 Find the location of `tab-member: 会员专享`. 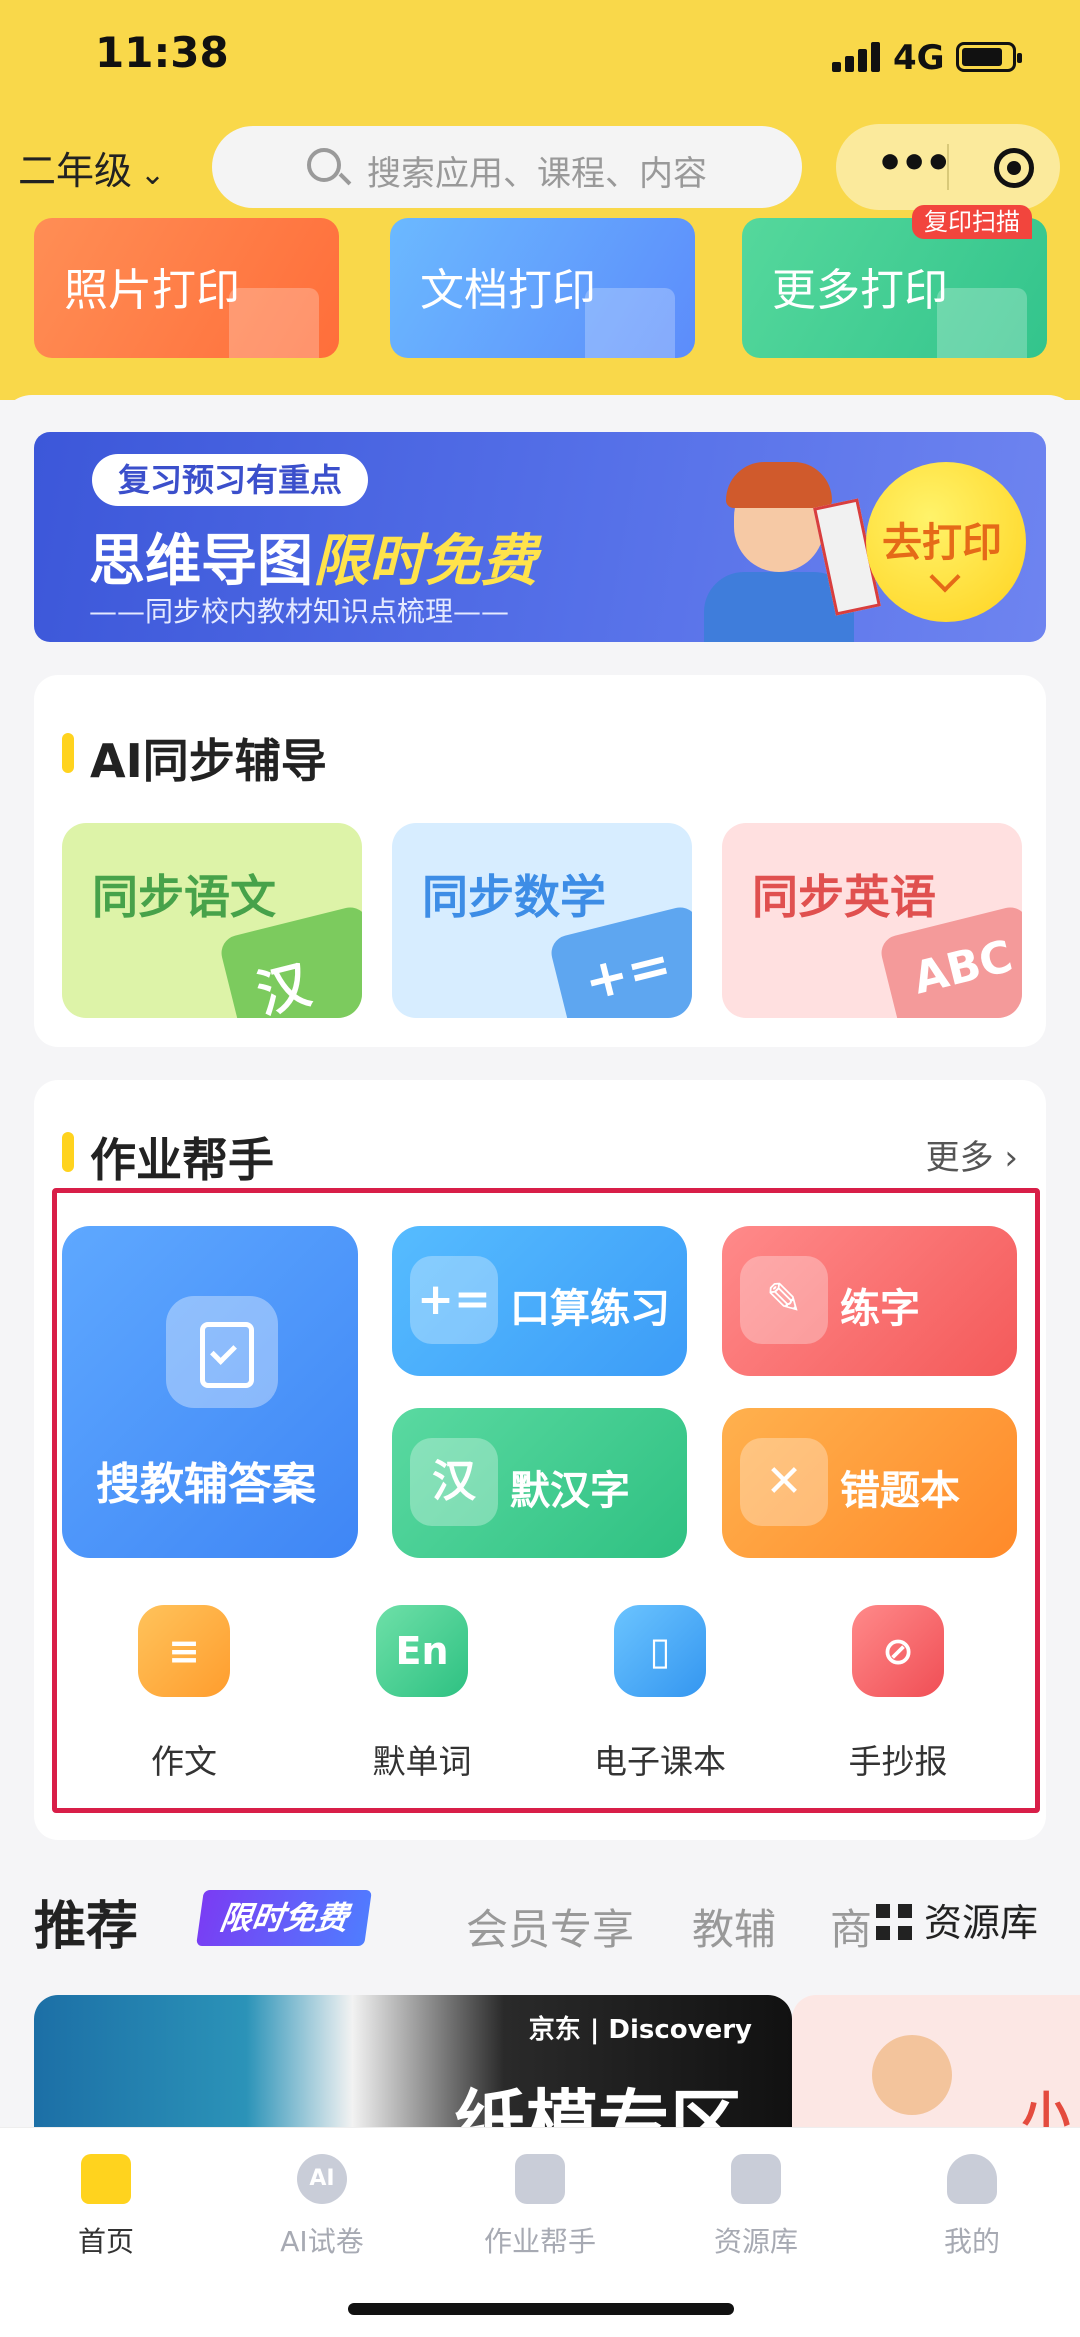

tab-member: 会员专享 is located at coordinates (550, 1926).